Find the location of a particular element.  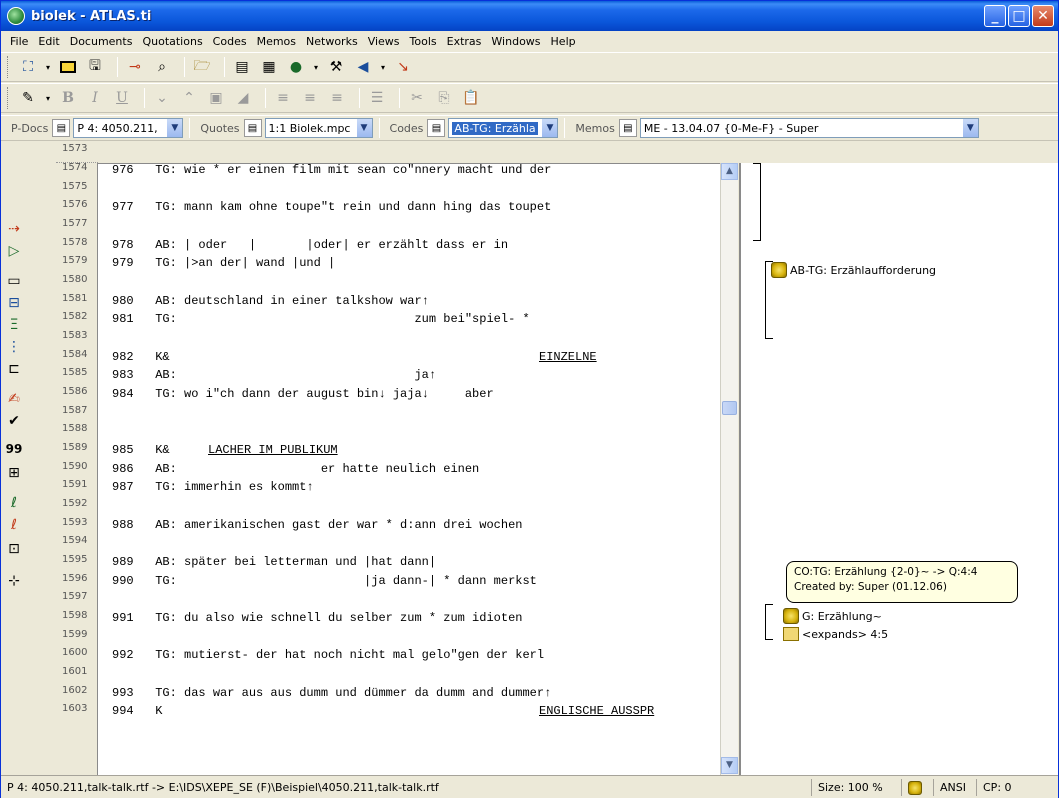

atlas-app-icon is located at coordinates (16, 16).